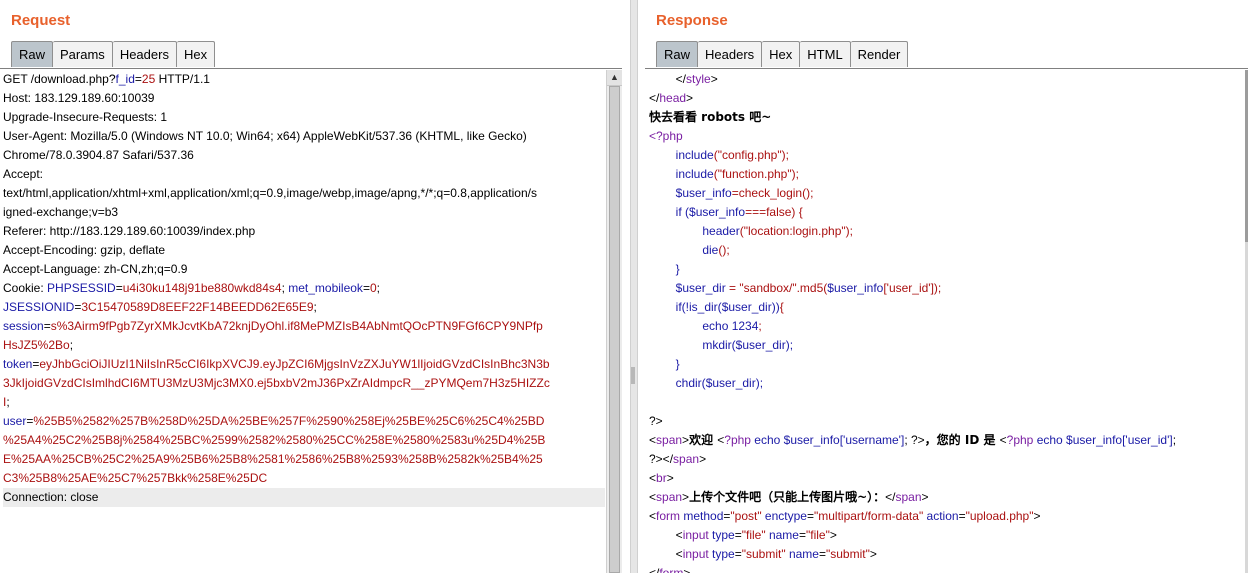 This screenshot has height=573, width=1248. Describe the element at coordinates (15, 421) in the screenshot. I see `request-token: user` at that location.